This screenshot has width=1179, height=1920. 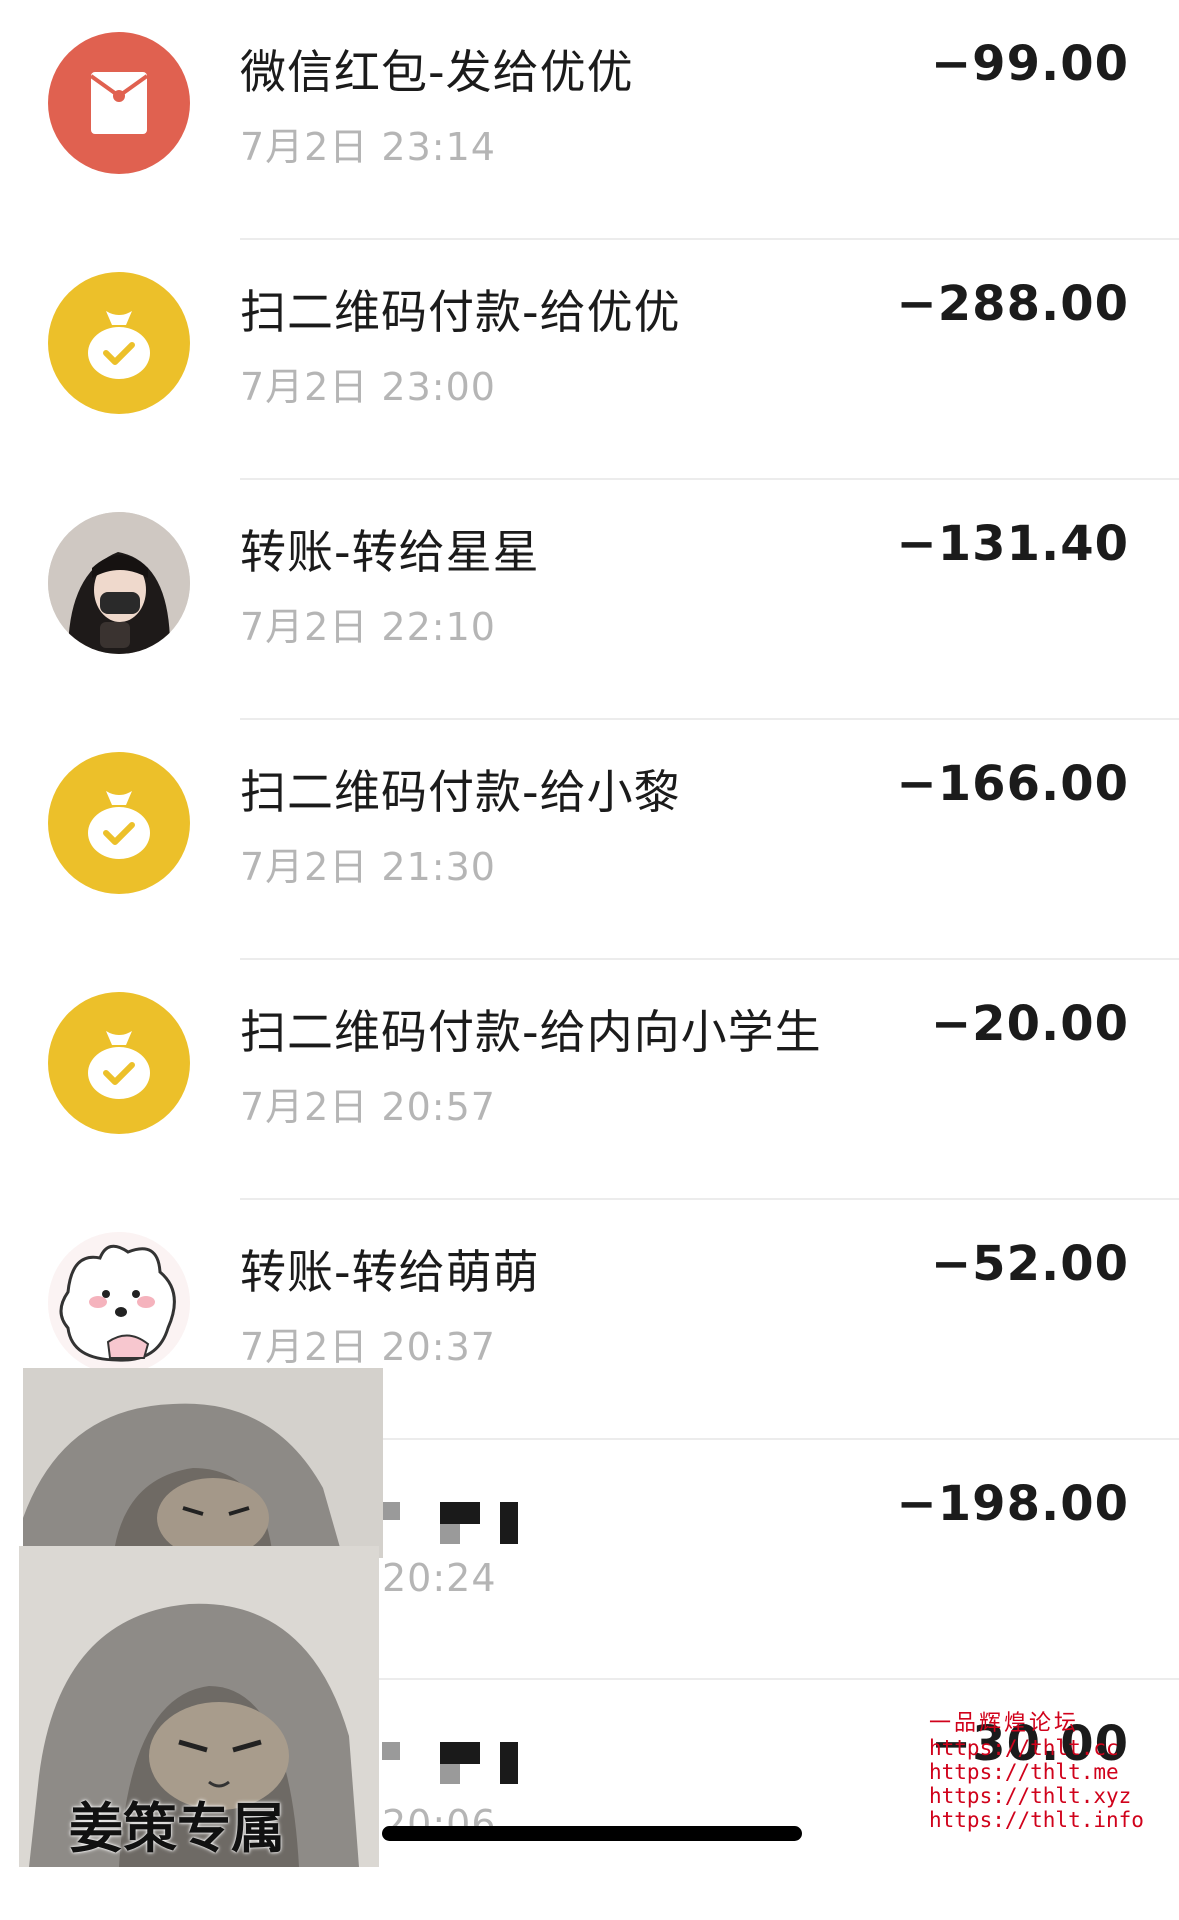 I want to click on cat-sticker-image: 姜策专属, so click(x=199, y=1706).